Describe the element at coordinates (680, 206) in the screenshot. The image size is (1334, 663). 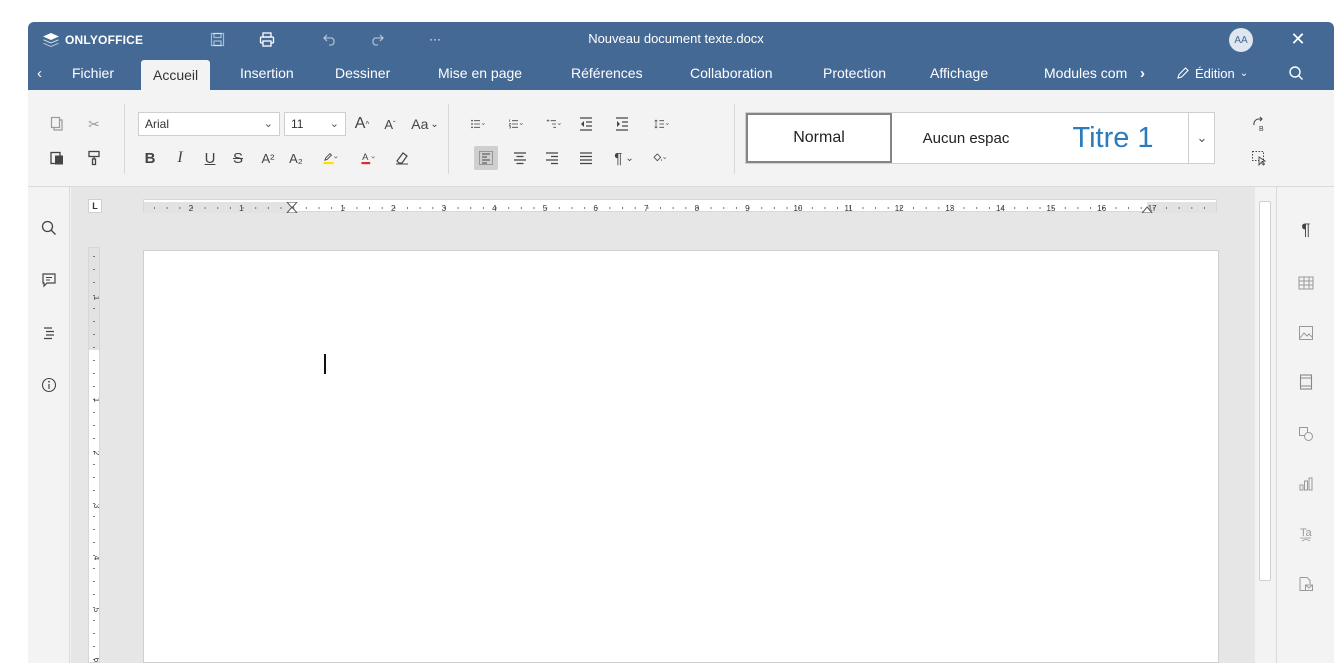
I see `horizontal-ruler: 2 1 1 2 3 4 5 6 7 8 9 10 11 12 13 14 15 16 17` at that location.